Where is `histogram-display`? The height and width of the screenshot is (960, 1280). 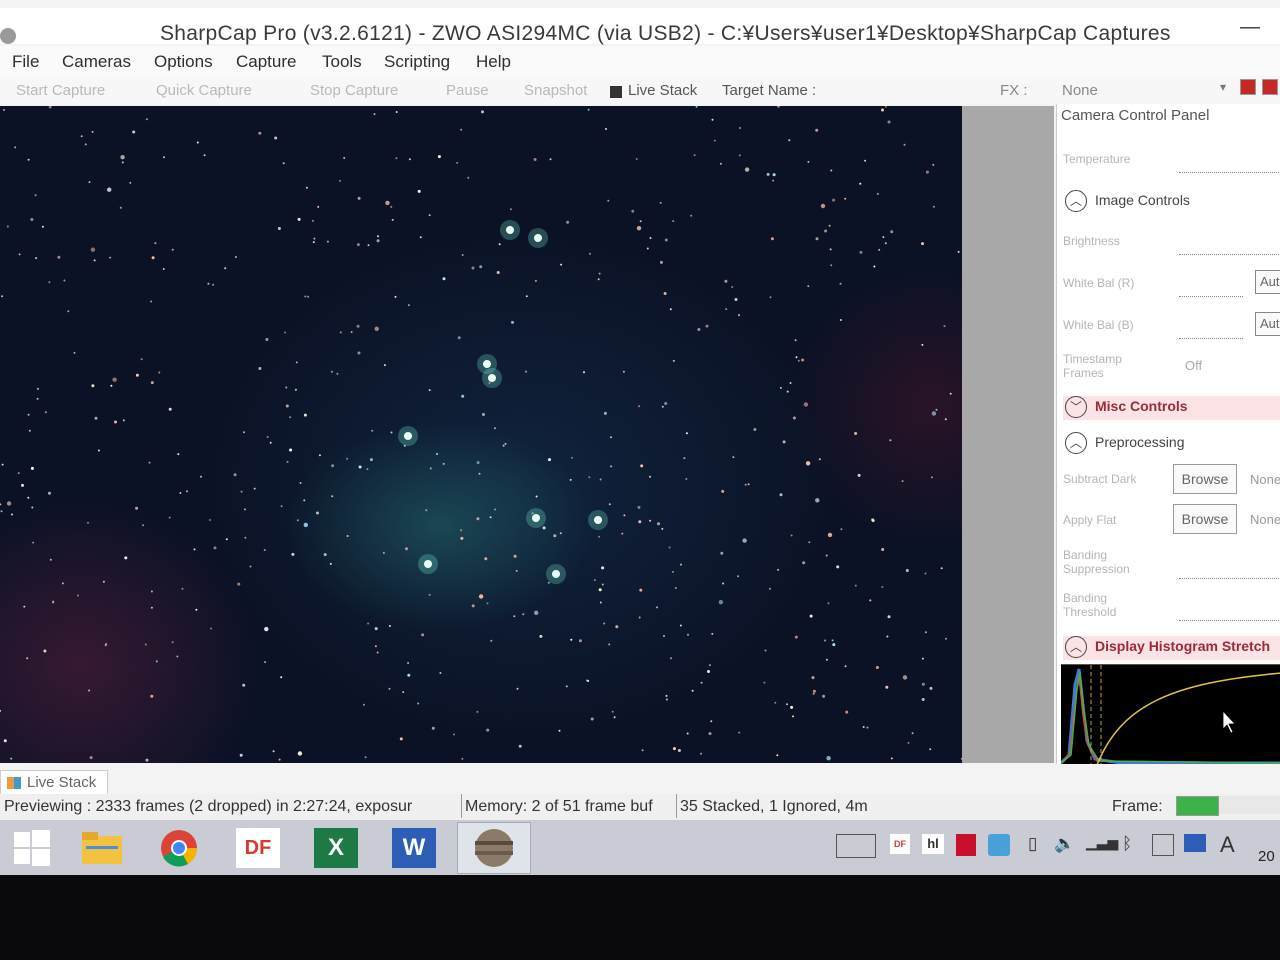 histogram-display is located at coordinates (1169, 714).